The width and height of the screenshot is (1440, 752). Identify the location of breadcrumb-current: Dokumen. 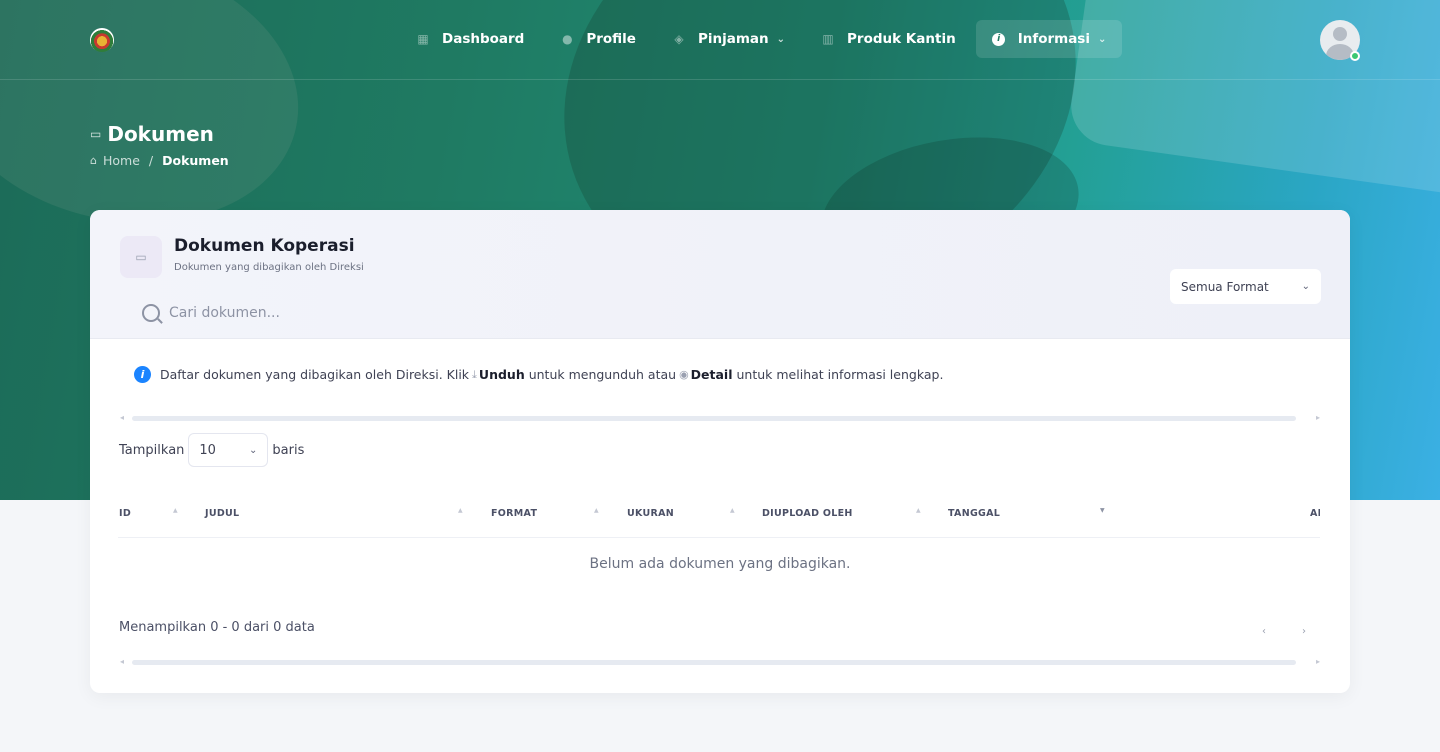
(195, 160).